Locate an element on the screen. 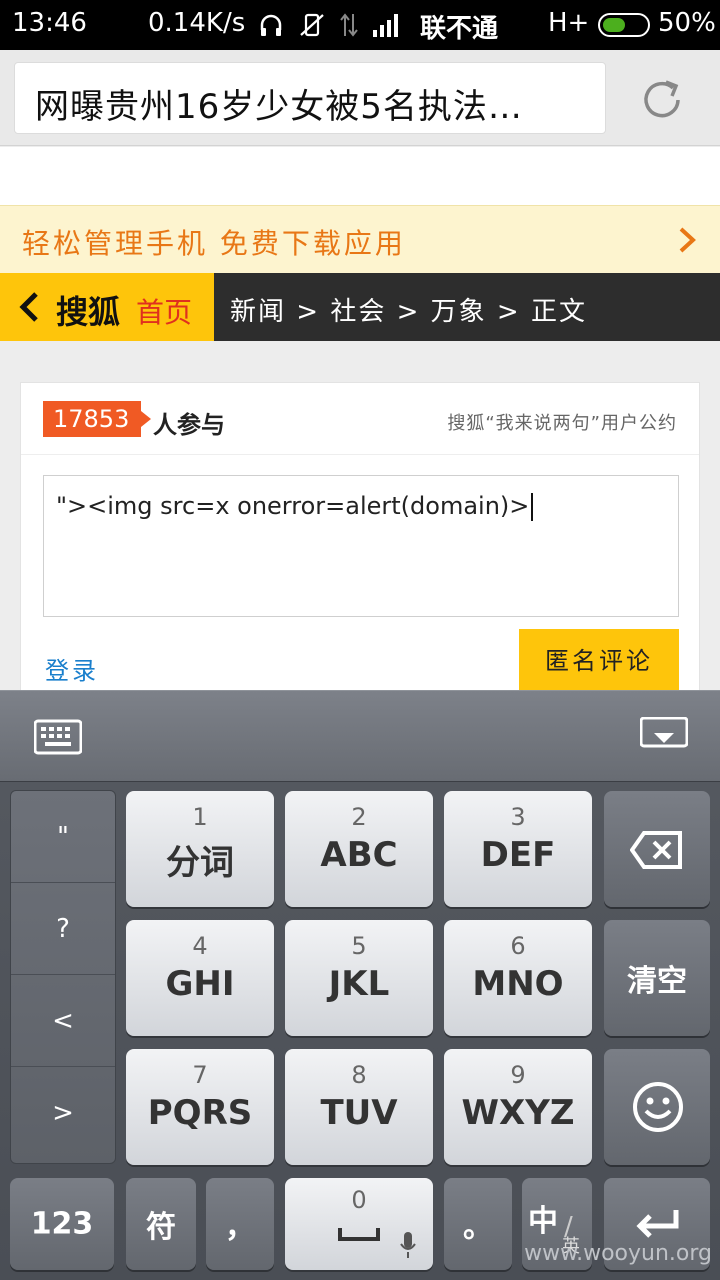 Image resolution: width=720 pixels, height=1280 pixels. comma-key: ， is located at coordinates (240, 1224).